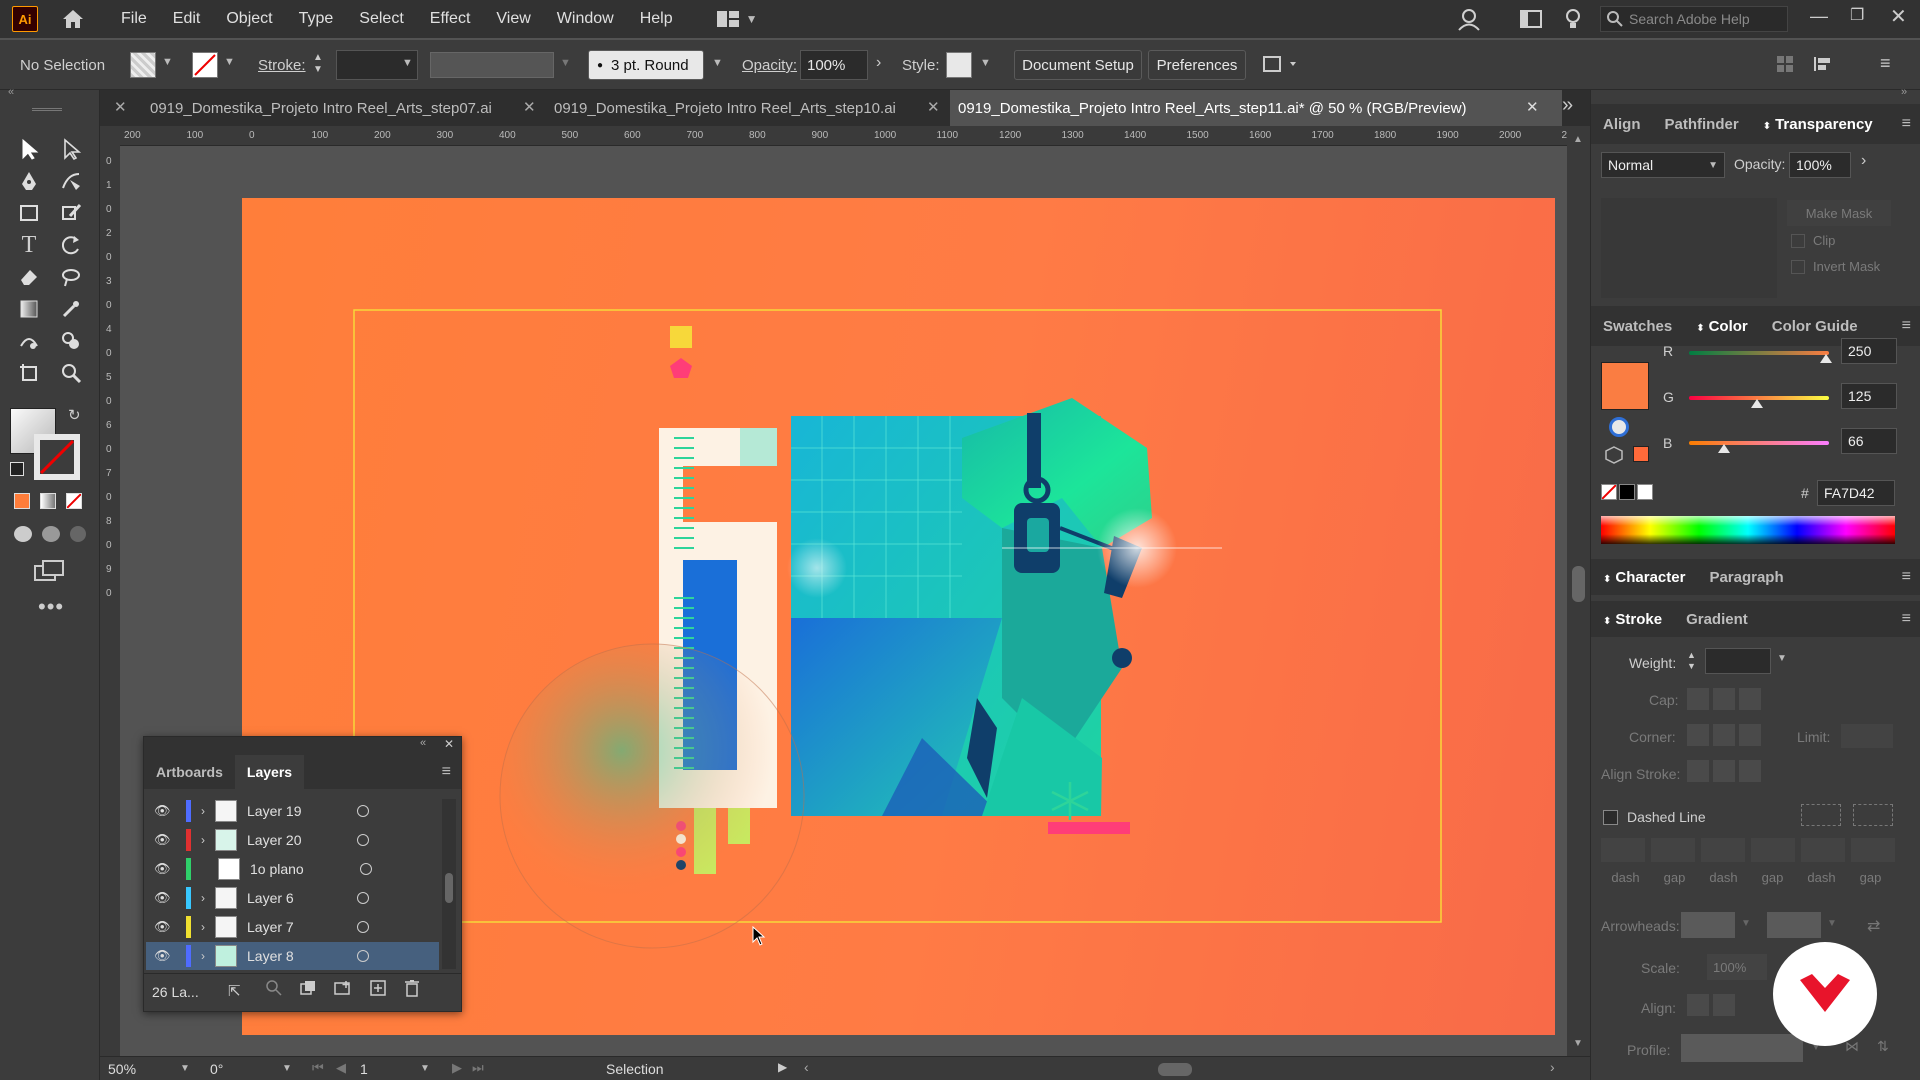 The height and width of the screenshot is (1080, 1920). What do you see at coordinates (120, 107) in the screenshot?
I see `tabs-left-close-icon: ✕` at bounding box center [120, 107].